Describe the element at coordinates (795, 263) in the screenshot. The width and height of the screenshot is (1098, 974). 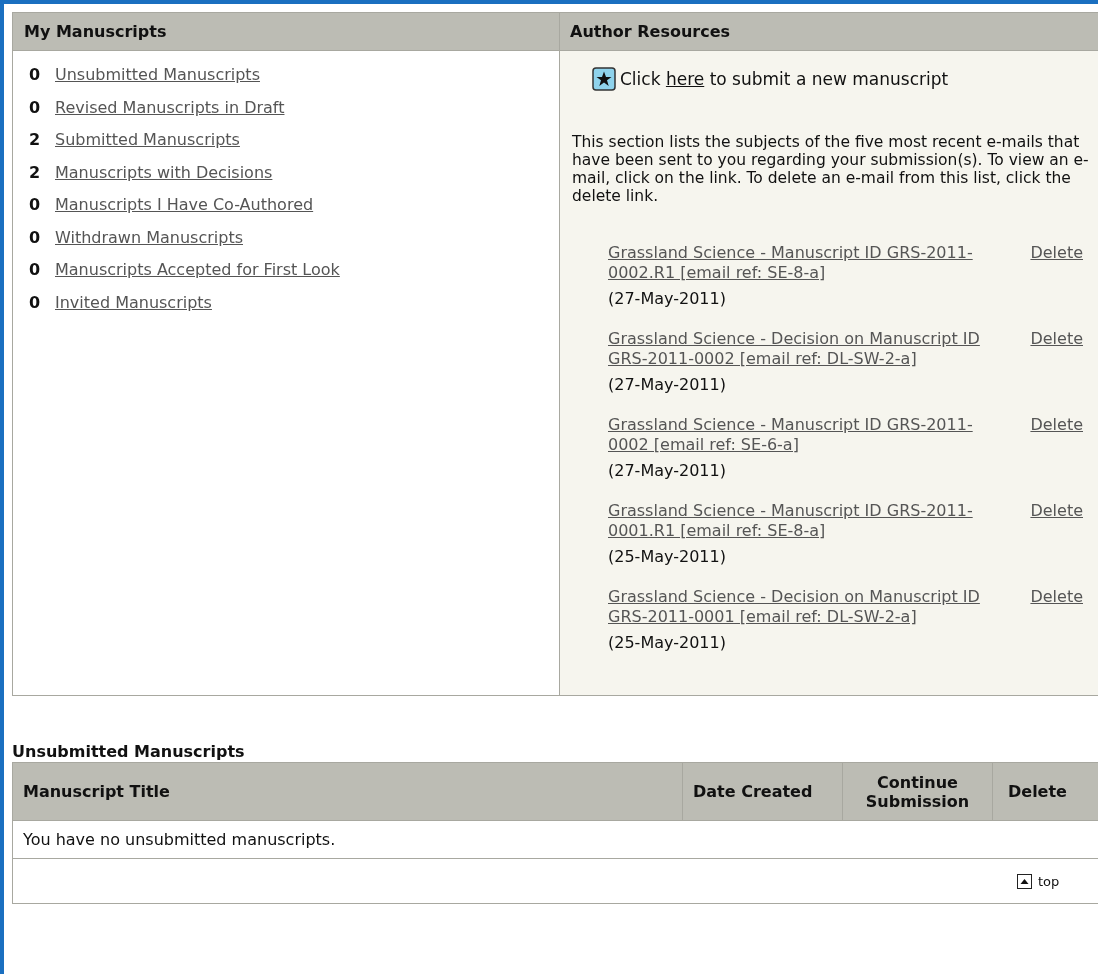
I see `email-link: Grassland Science - Manuscript ID GRS-2011-0002.R1 [email ref: SE-8-a]` at that location.